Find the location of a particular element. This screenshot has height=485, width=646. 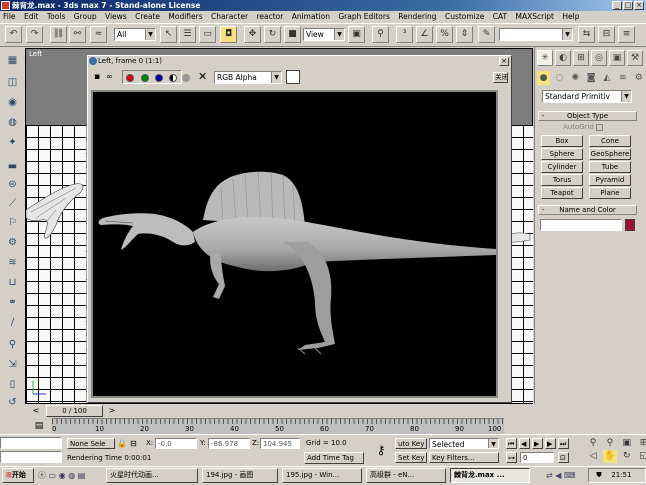

maxscript-output-field is located at coordinates (31, 457).